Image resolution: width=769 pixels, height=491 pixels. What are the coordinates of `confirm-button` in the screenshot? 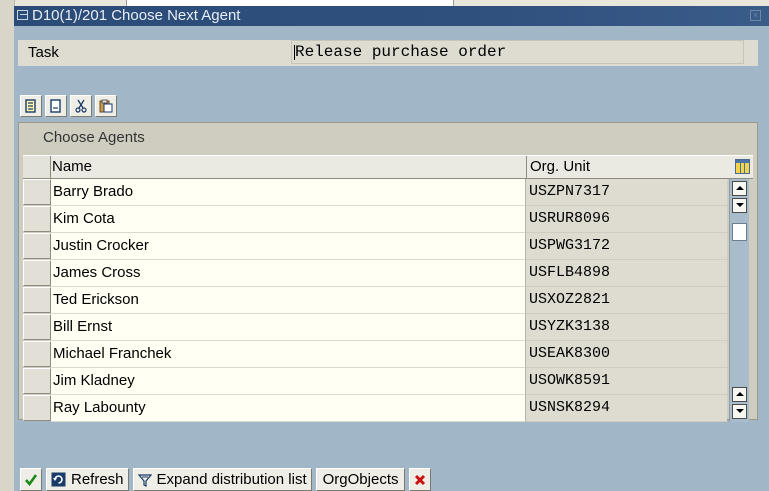 It's located at (31, 479).